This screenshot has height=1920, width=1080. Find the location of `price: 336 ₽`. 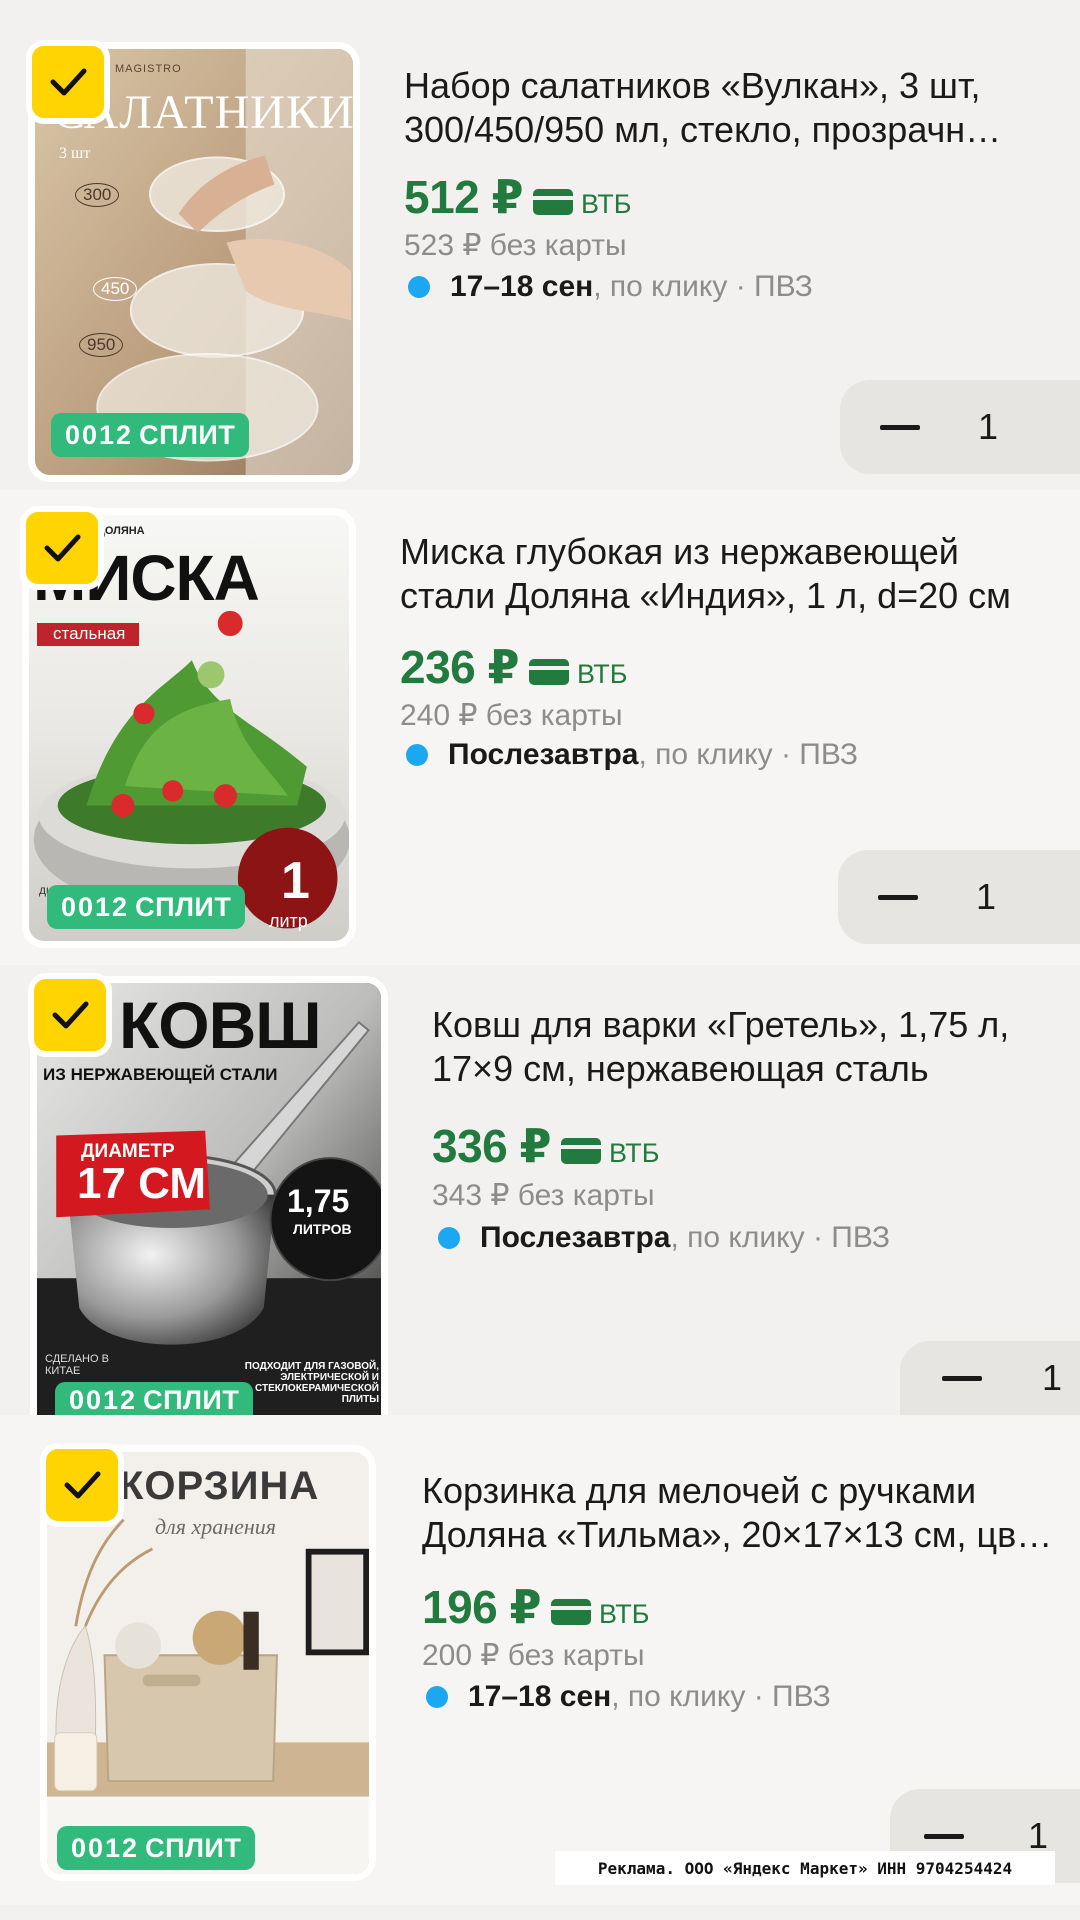

price: 336 ₽ is located at coordinates (492, 1146).